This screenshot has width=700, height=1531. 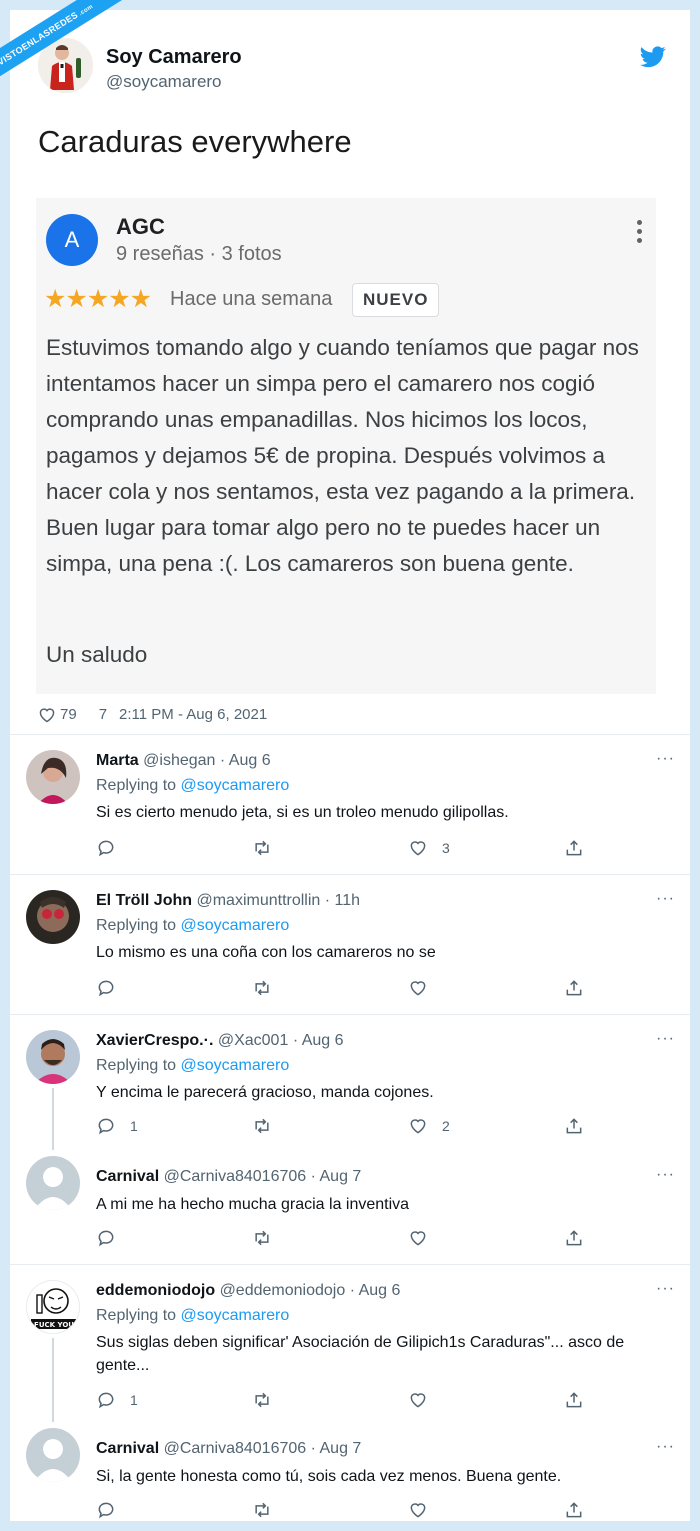 I want to click on twitter-bird-icon, so click(x=653, y=57).